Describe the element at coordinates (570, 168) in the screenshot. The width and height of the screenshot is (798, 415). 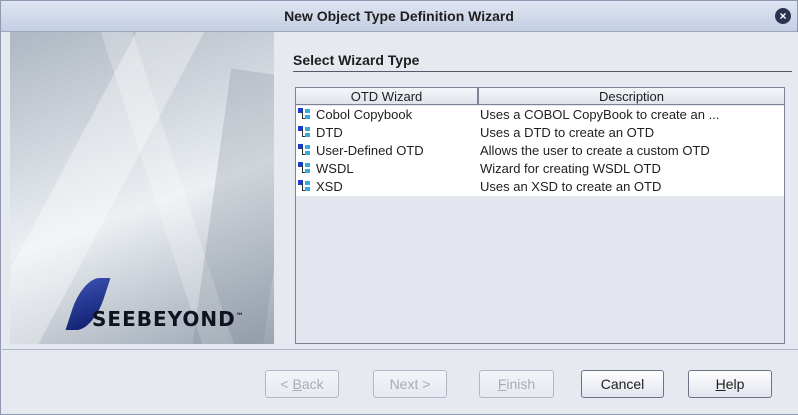
I see `row-description-cell: Wizard for creating WSDL OTD` at that location.